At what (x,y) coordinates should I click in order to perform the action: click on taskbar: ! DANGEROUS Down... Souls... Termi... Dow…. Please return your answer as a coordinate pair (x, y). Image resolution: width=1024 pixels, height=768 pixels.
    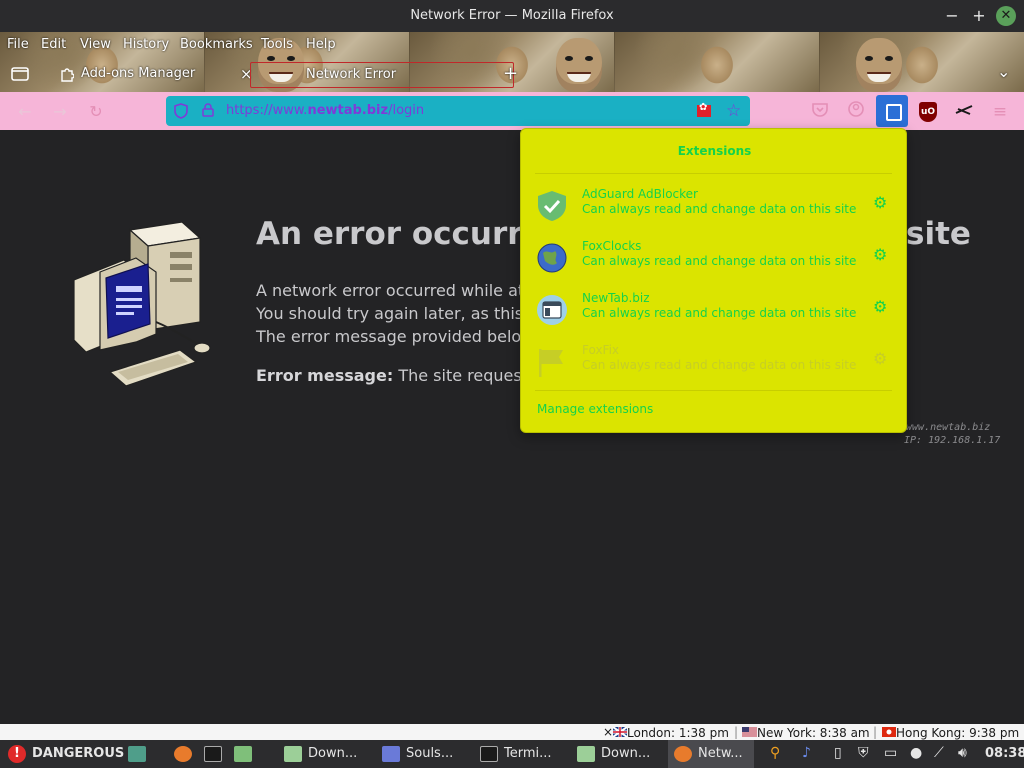
    Looking at the image, I should click on (512, 754).